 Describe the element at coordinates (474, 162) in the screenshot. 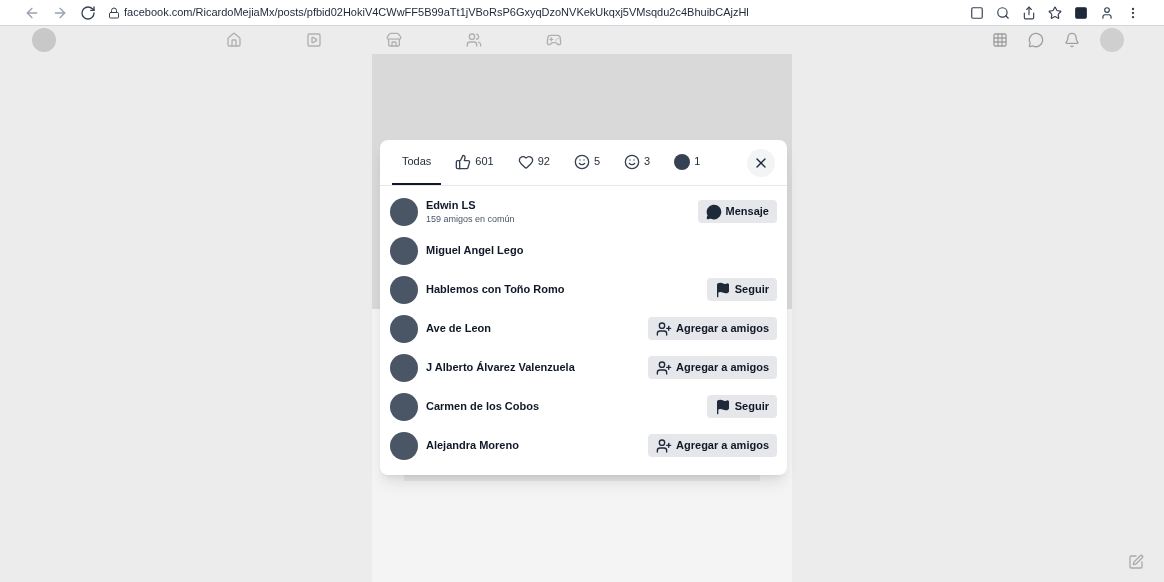

I see `reaction-tab: 601` at that location.